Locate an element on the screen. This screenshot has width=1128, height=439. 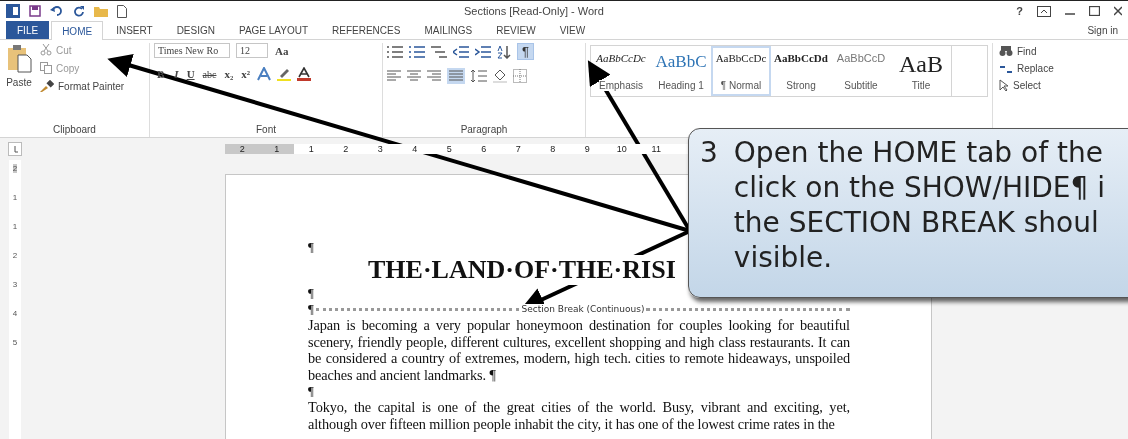
text-effects-icon is located at coordinates (264, 74).